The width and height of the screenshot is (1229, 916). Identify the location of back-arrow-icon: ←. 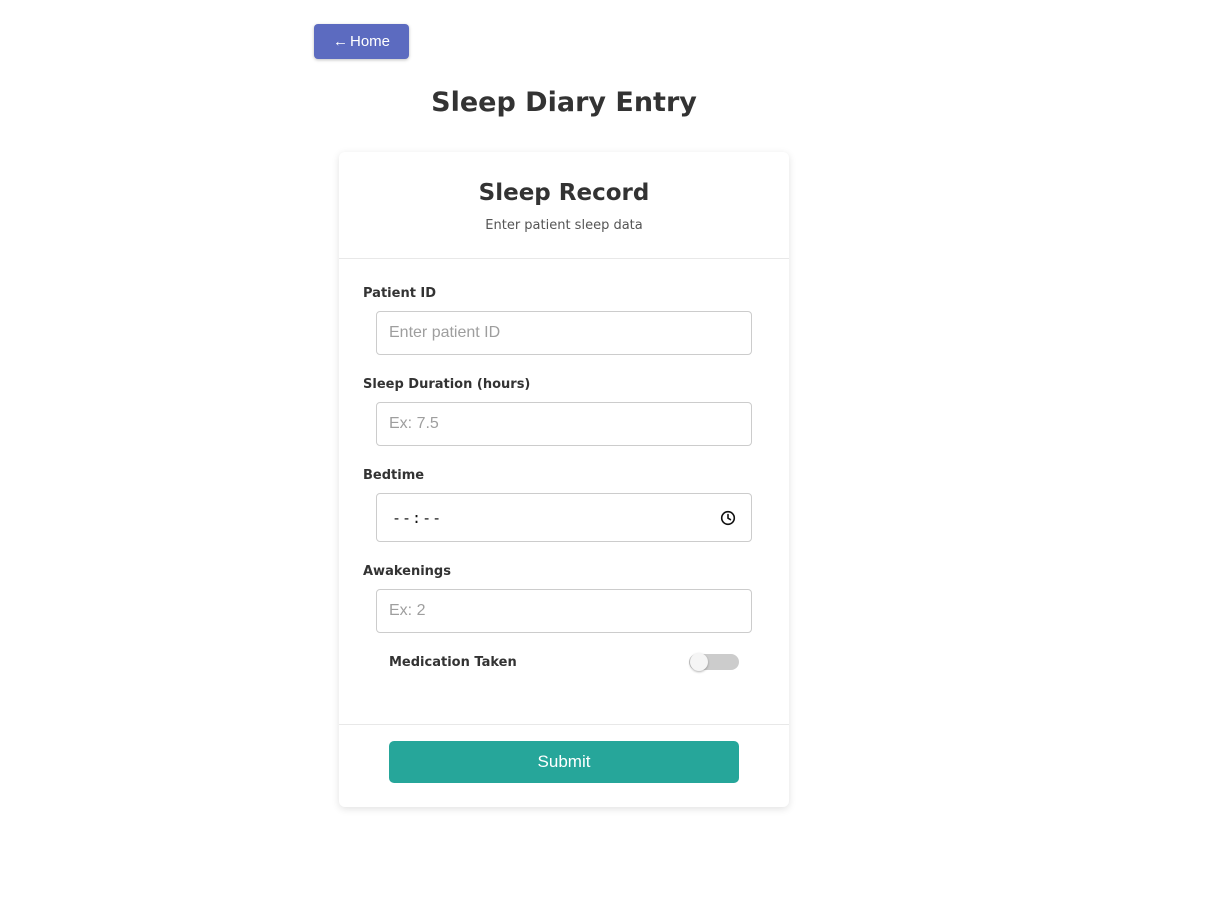
(340, 41).